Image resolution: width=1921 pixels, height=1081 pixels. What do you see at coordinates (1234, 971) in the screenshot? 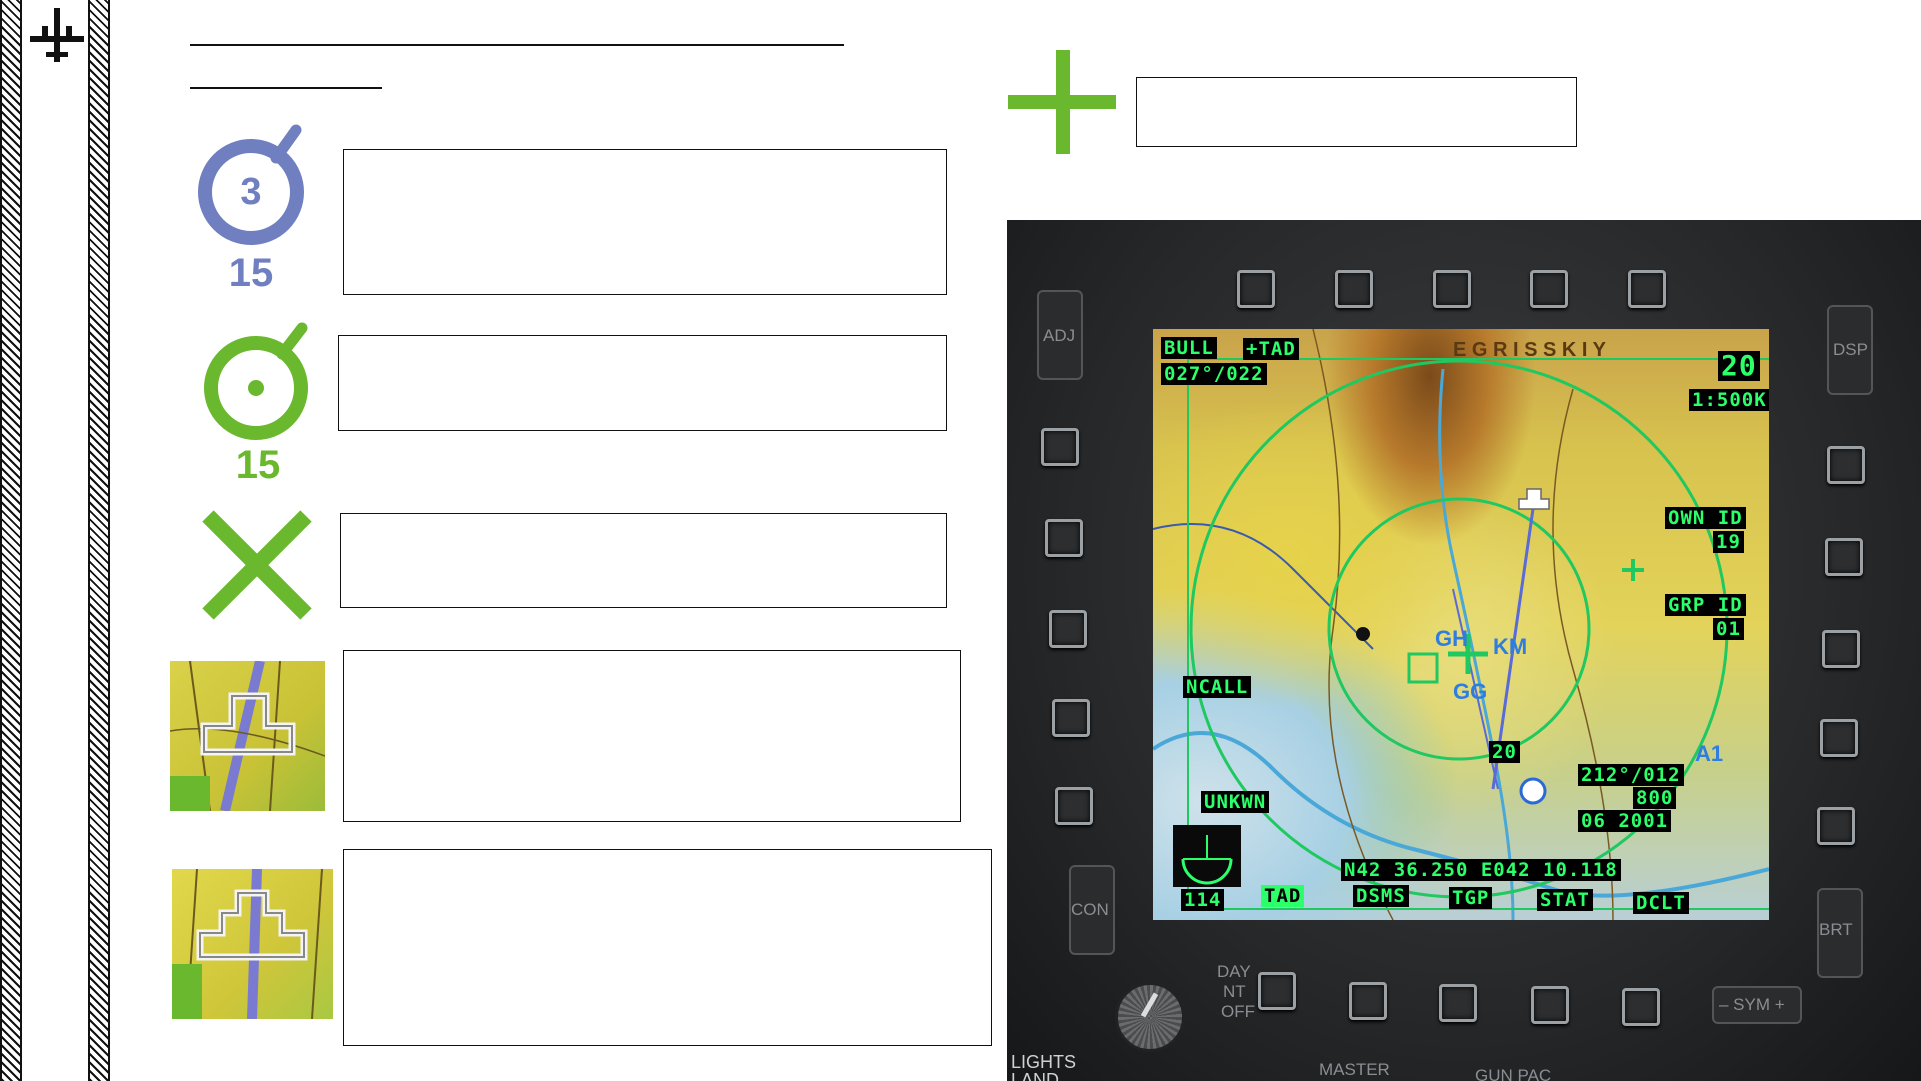
I see `day-label: DAY` at bounding box center [1234, 971].